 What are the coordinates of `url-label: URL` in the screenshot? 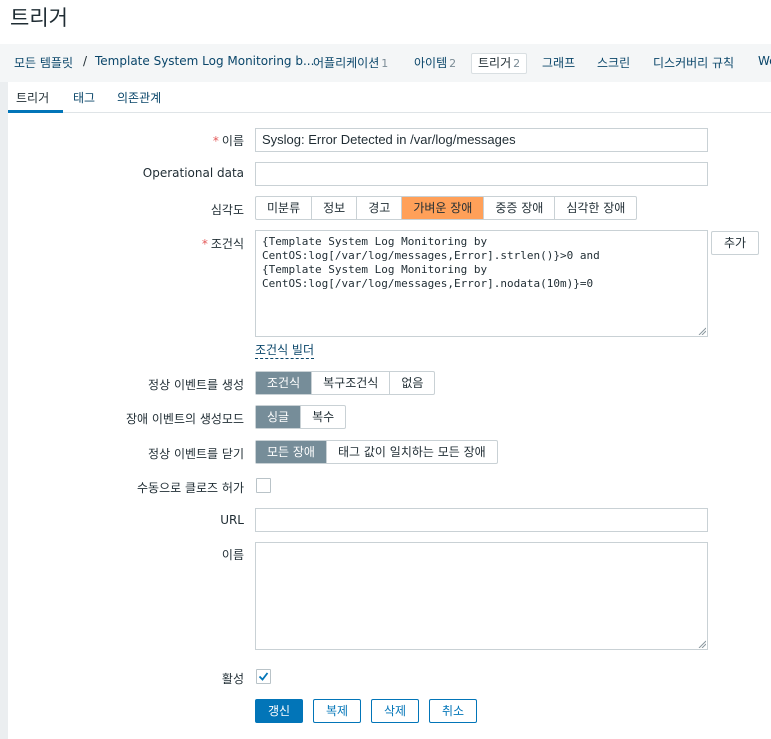 It's located at (232, 520).